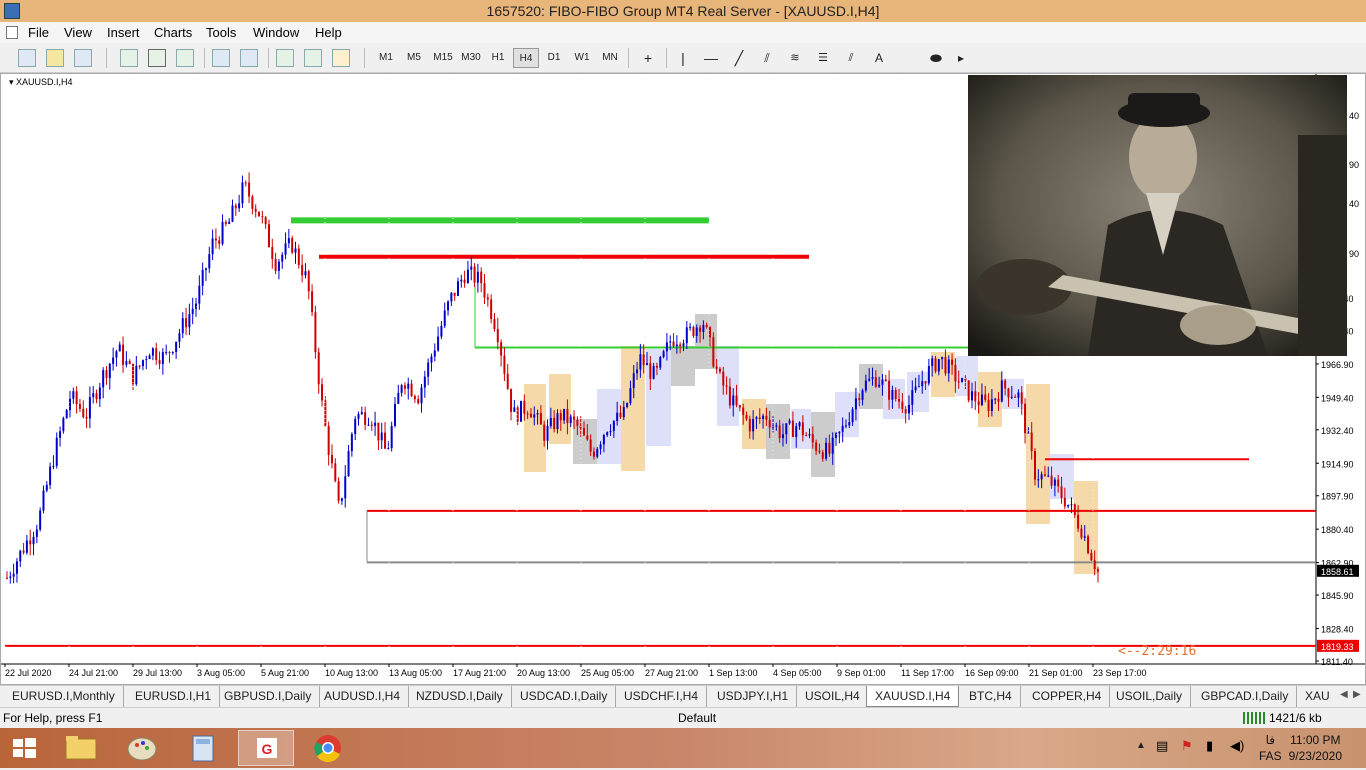  I want to click on ellipse-icon: ⬬, so click(936, 58).